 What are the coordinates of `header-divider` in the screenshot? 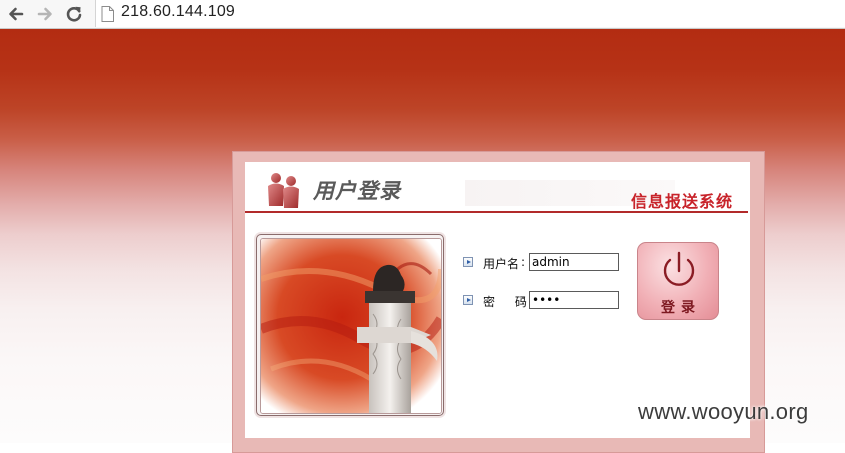 It's located at (496, 212).